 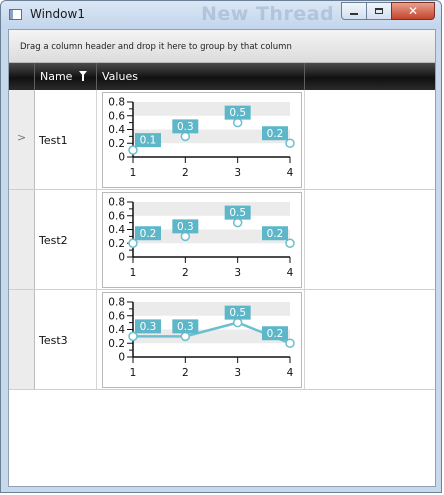 I want to click on row-indicator: >, so click(x=22, y=139).